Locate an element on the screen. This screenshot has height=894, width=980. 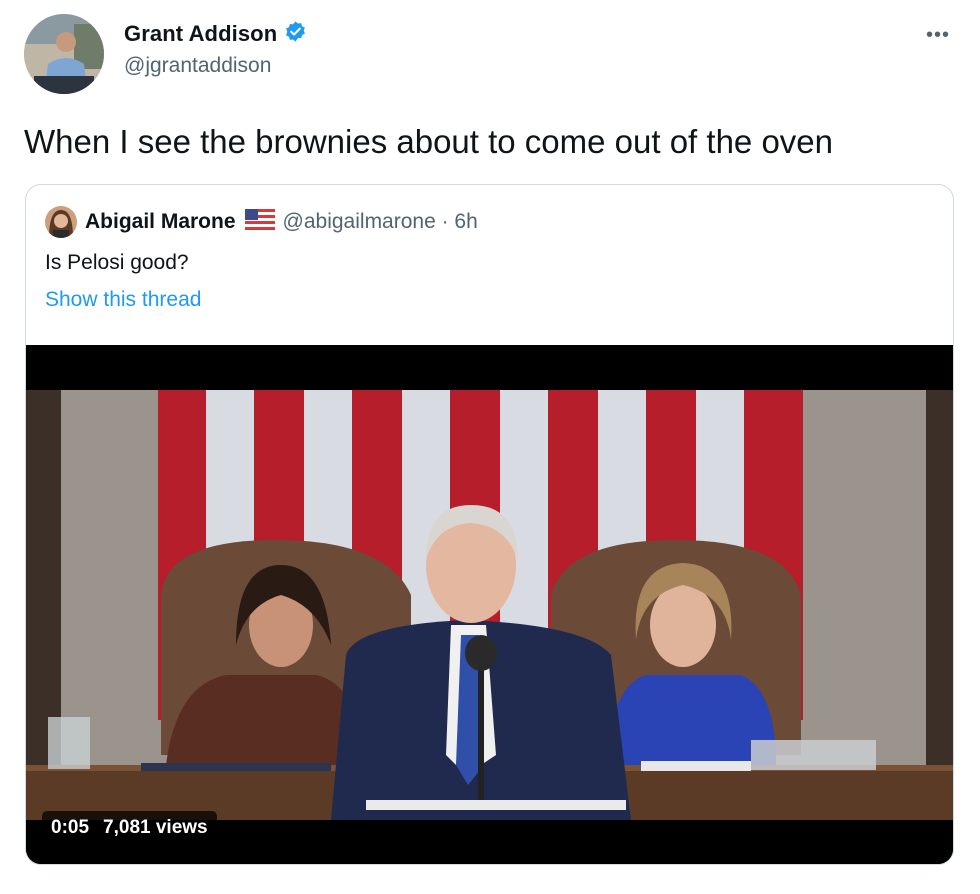
quoted-text: Is Pelosi good? is located at coordinates (117, 262).